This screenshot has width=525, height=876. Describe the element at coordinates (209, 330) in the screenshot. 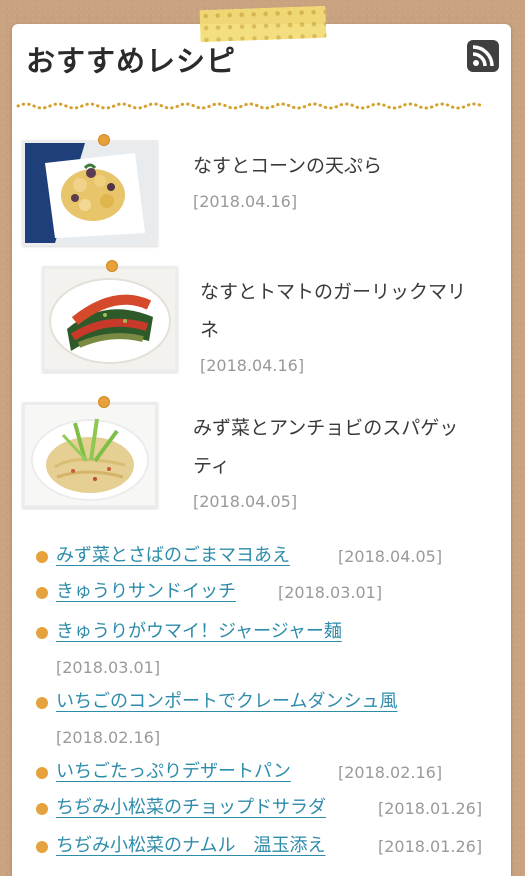

I see `featured-recipe-title-line2: ネ` at that location.